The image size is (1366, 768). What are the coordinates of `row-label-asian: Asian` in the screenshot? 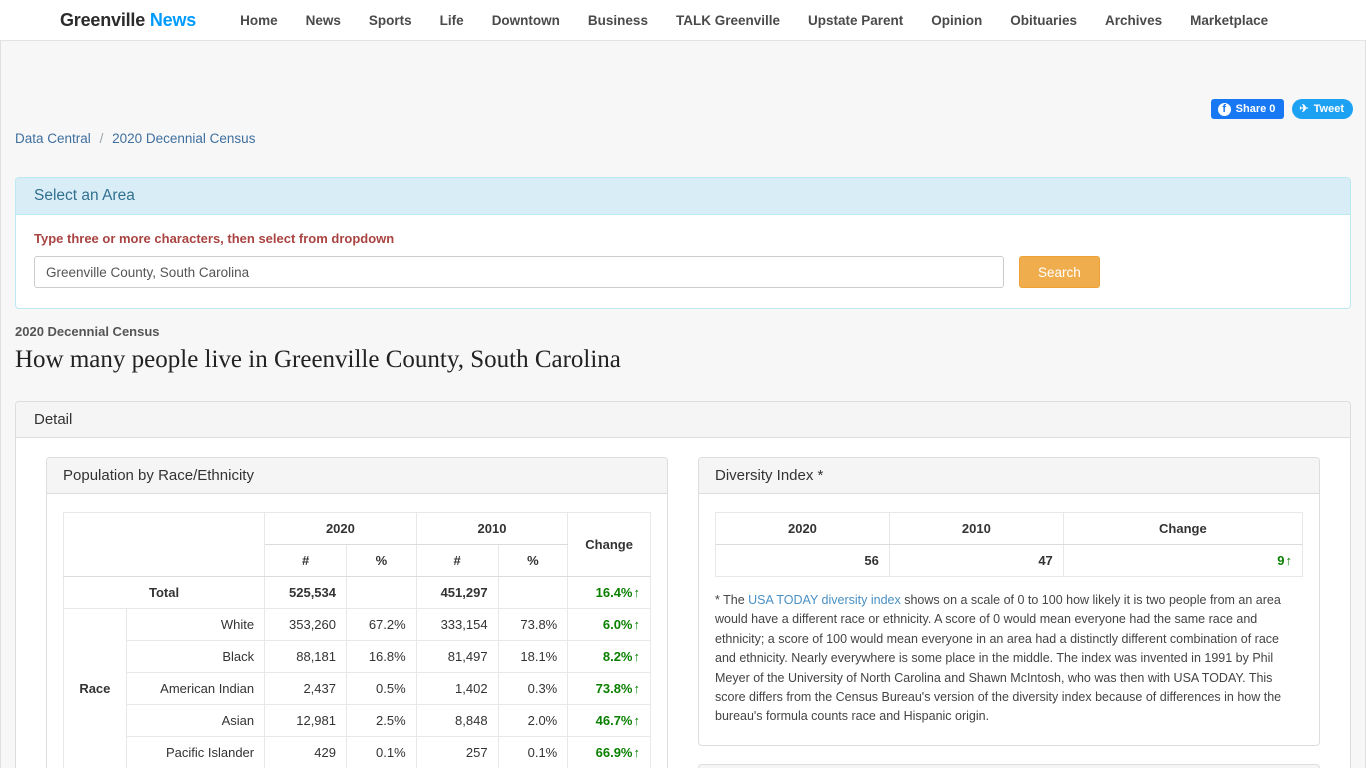 It's located at (195, 720).